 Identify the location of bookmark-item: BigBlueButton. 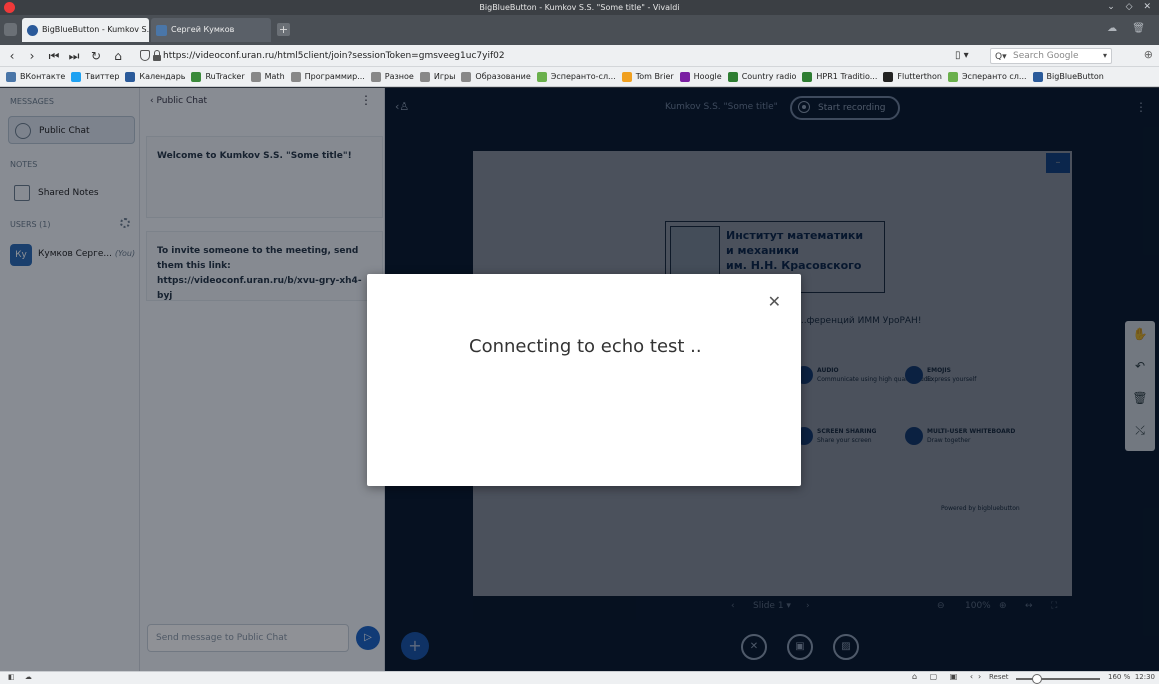
(1068, 76).